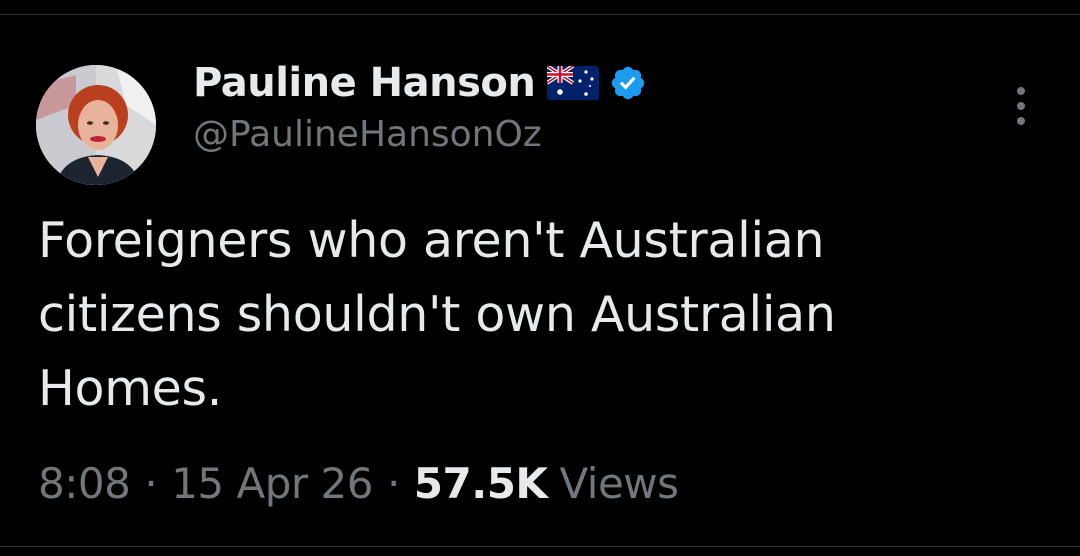 The image size is (1080, 556). Describe the element at coordinates (437, 314) in the screenshot. I see `tweet-text-line: citizens shouldn't own Australian` at that location.